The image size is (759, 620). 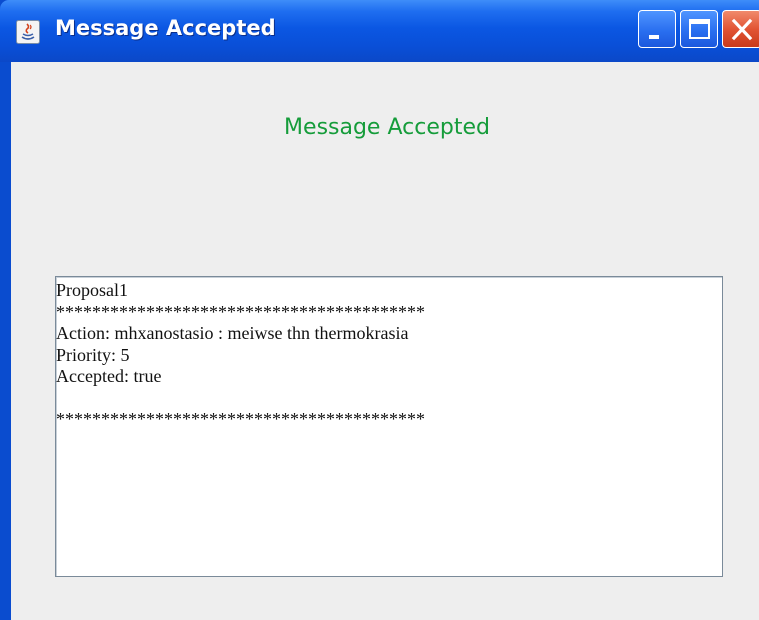 I want to click on message-line: Accepted: true, so click(x=109, y=376).